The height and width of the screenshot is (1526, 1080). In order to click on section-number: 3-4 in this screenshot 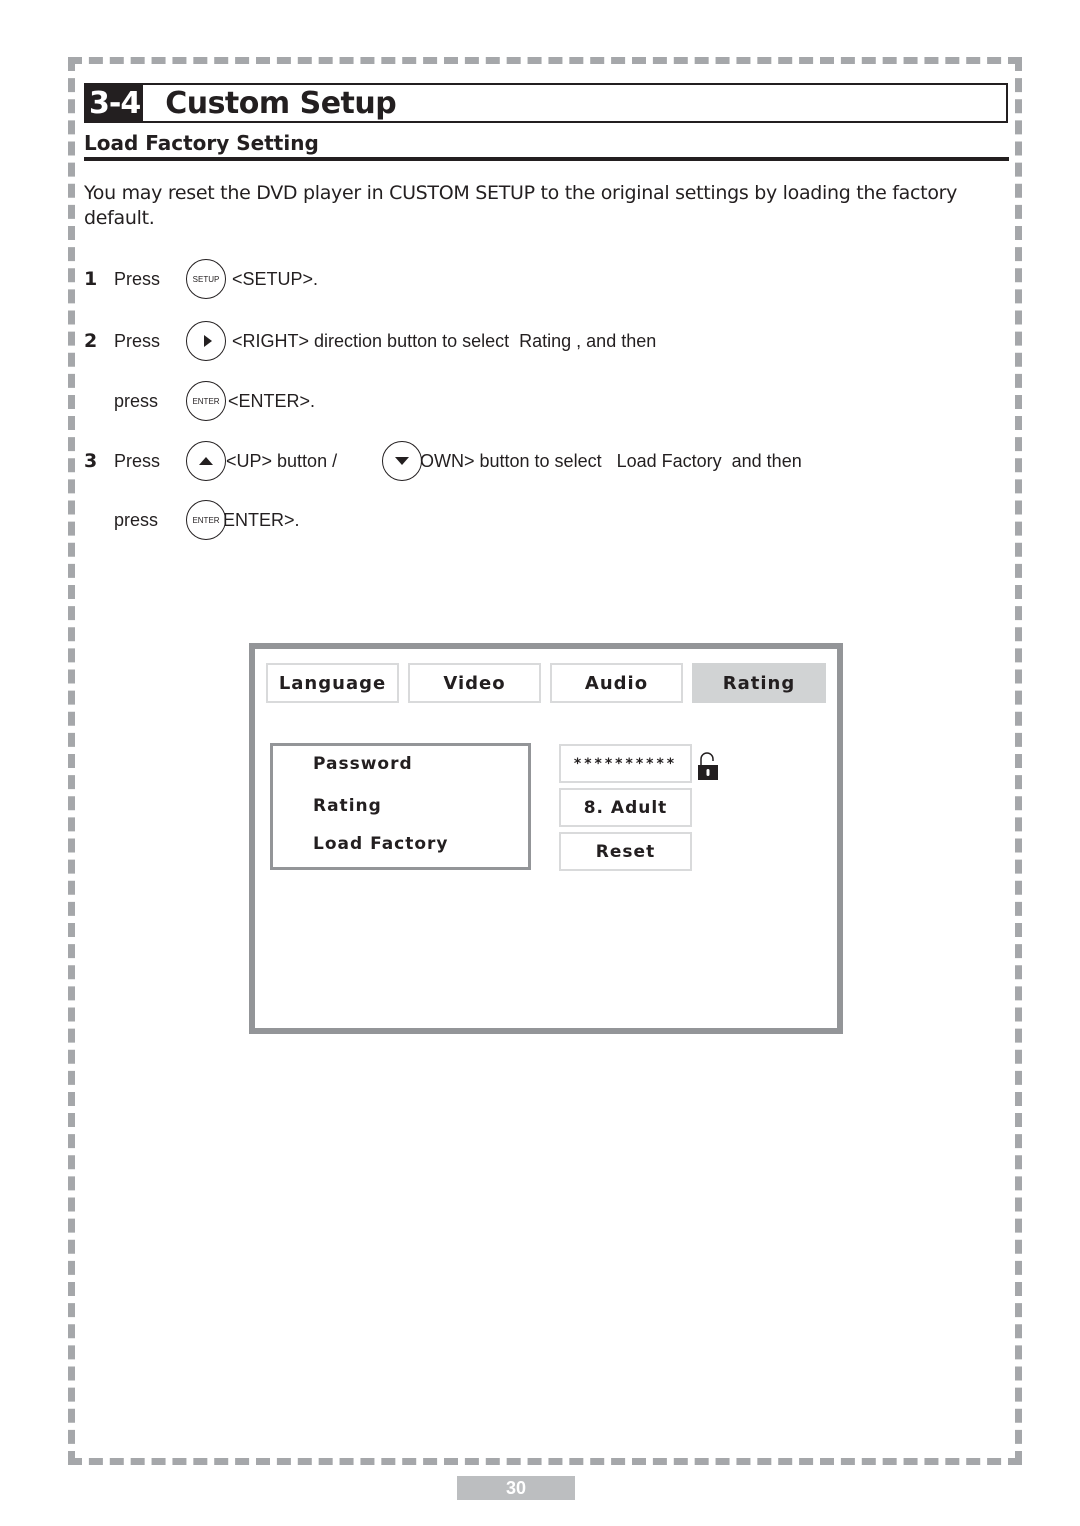, I will do `click(115, 103)`.